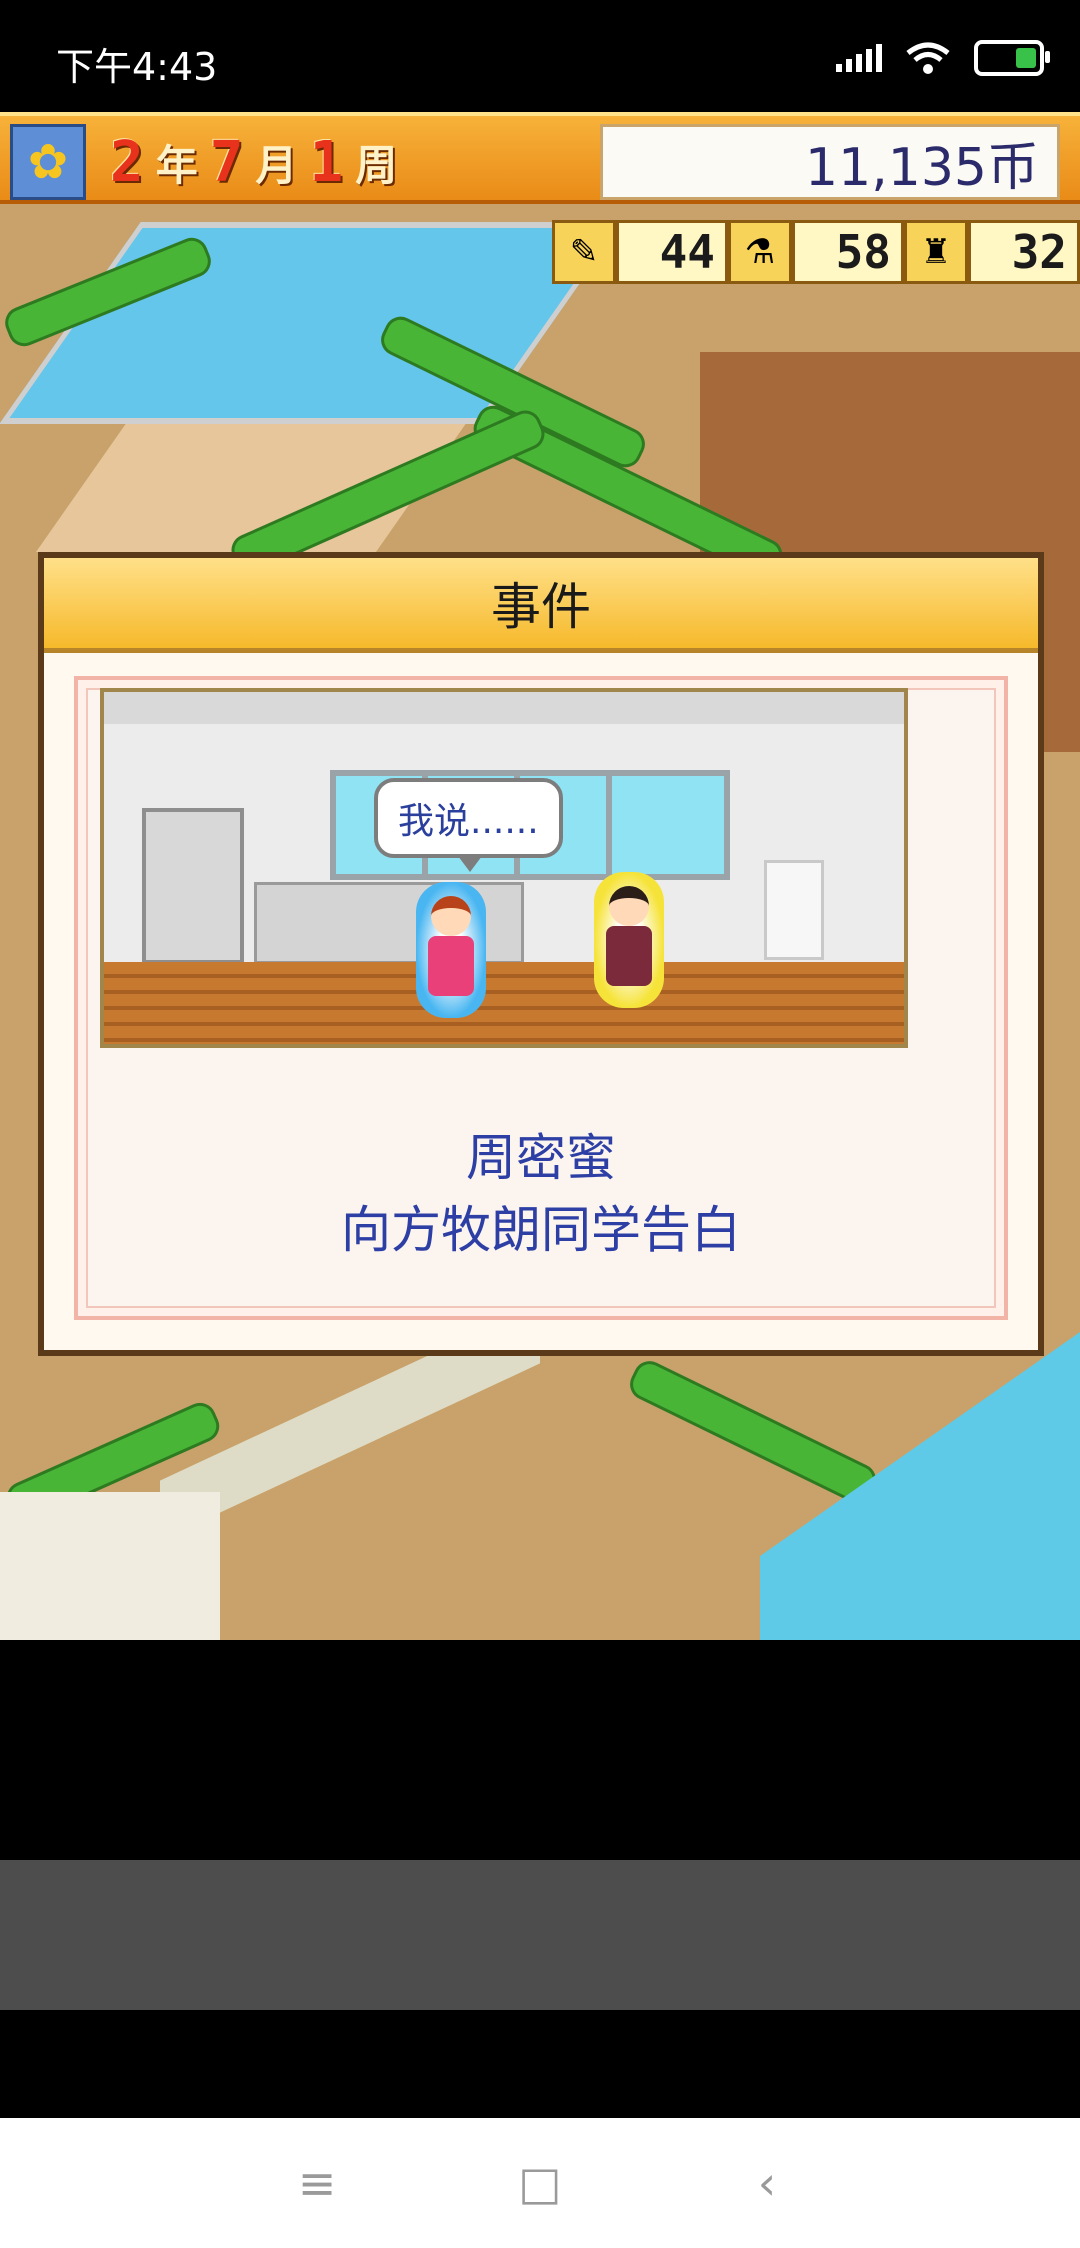 The image size is (1080, 2248). Describe the element at coordinates (584, 252) in the screenshot. I see `pencil-icon: ✎` at that location.